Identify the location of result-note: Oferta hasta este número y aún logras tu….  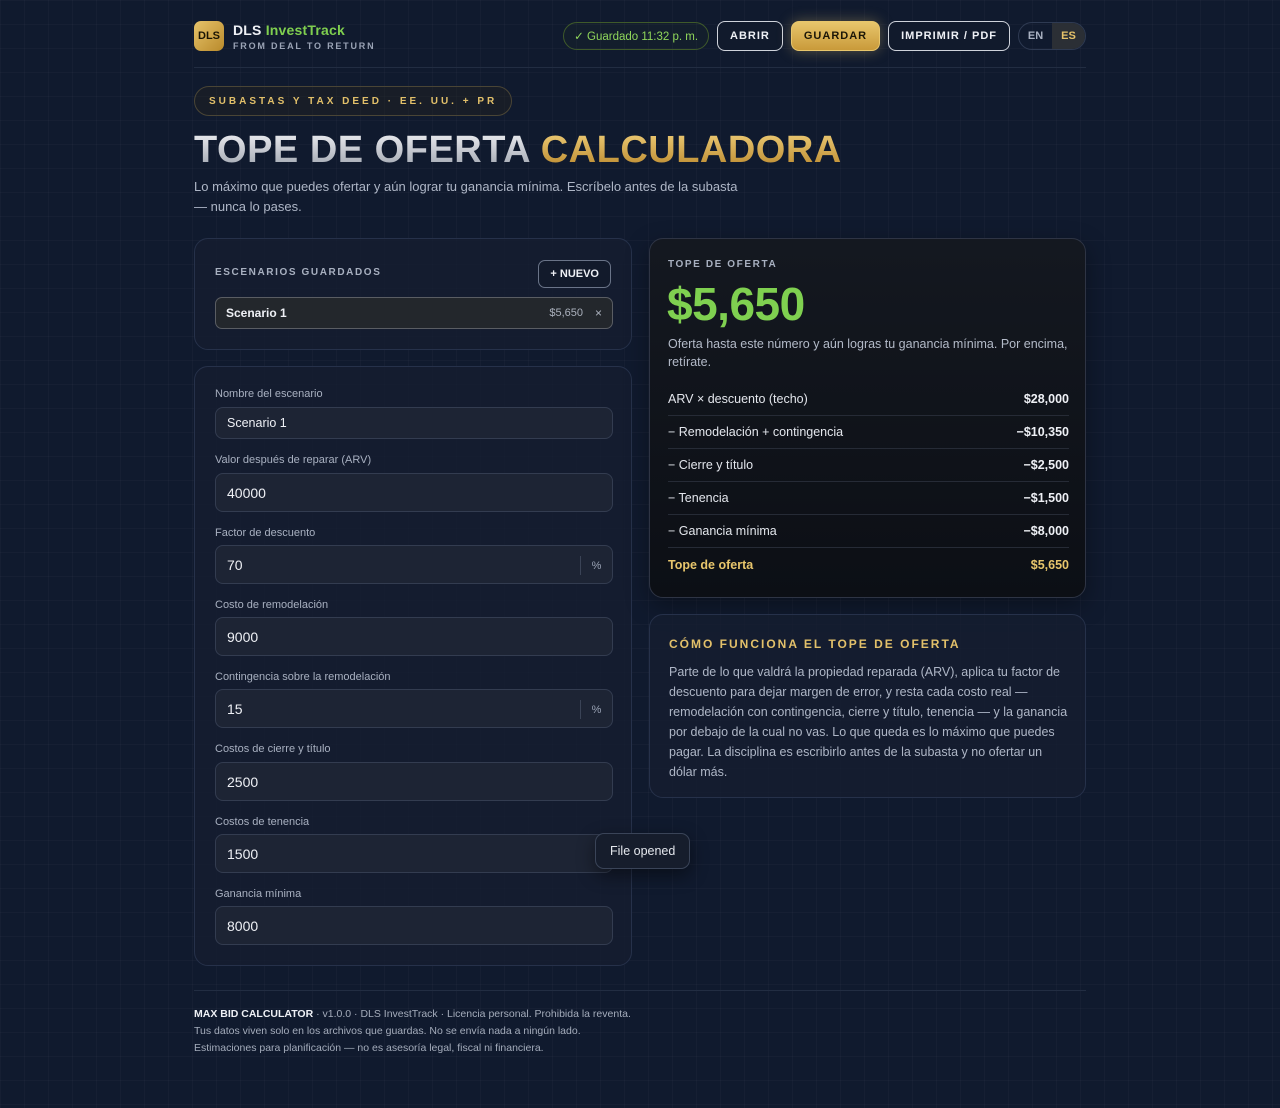
(868, 353).